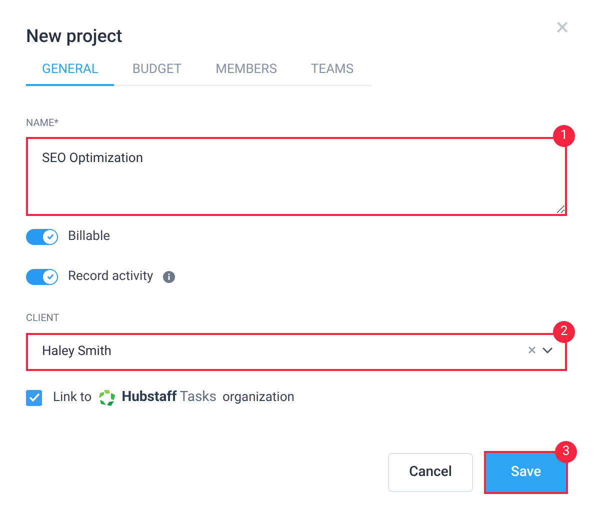 This screenshot has height=519, width=594. What do you see at coordinates (70, 71) in the screenshot?
I see `tab: GENERAL` at bounding box center [70, 71].